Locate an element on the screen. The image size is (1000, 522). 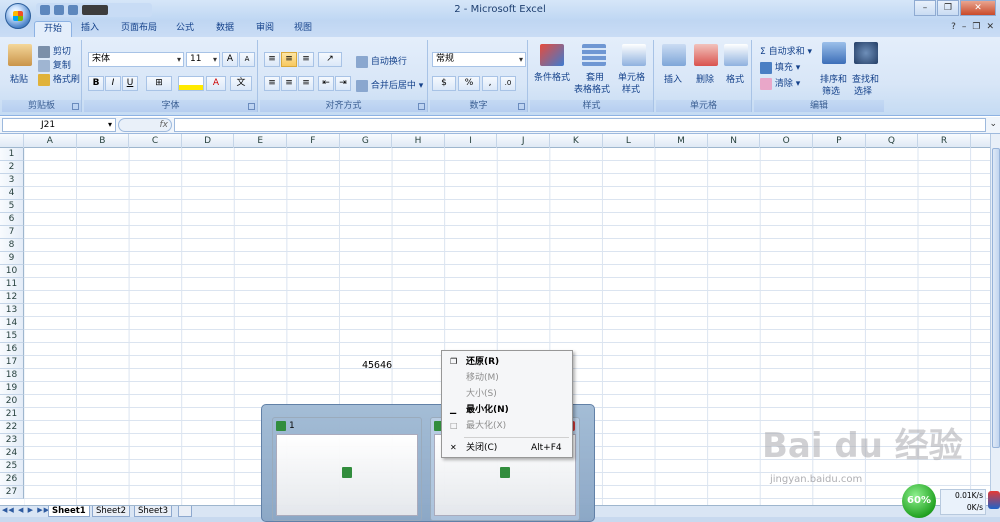
column-header: R is located at coordinates (944, 141).